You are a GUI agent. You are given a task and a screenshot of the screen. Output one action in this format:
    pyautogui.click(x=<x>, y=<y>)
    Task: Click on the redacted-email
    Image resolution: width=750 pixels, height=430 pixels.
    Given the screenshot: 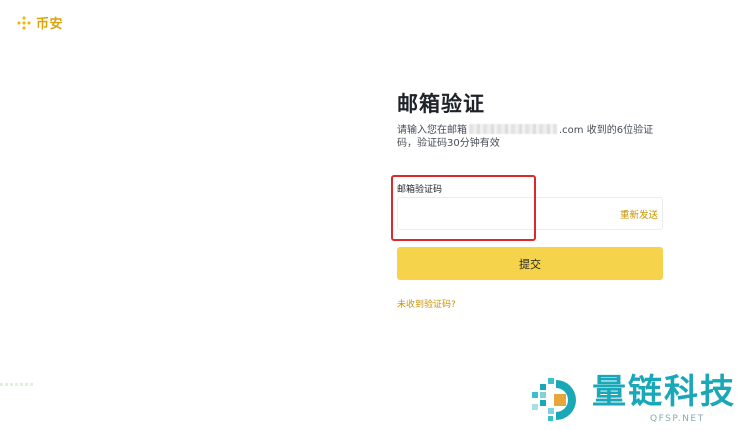 What is the action you would take?
    pyautogui.click(x=513, y=129)
    